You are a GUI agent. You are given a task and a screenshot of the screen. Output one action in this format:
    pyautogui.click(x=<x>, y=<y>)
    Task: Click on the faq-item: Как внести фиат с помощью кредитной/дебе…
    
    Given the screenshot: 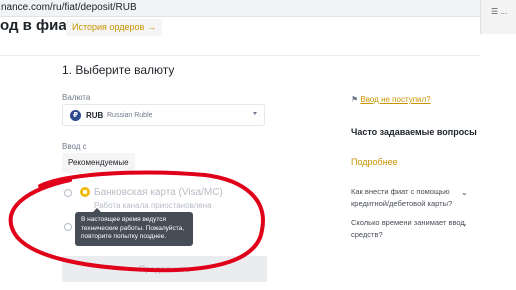 What is the action you would take?
    pyautogui.click(x=408, y=198)
    